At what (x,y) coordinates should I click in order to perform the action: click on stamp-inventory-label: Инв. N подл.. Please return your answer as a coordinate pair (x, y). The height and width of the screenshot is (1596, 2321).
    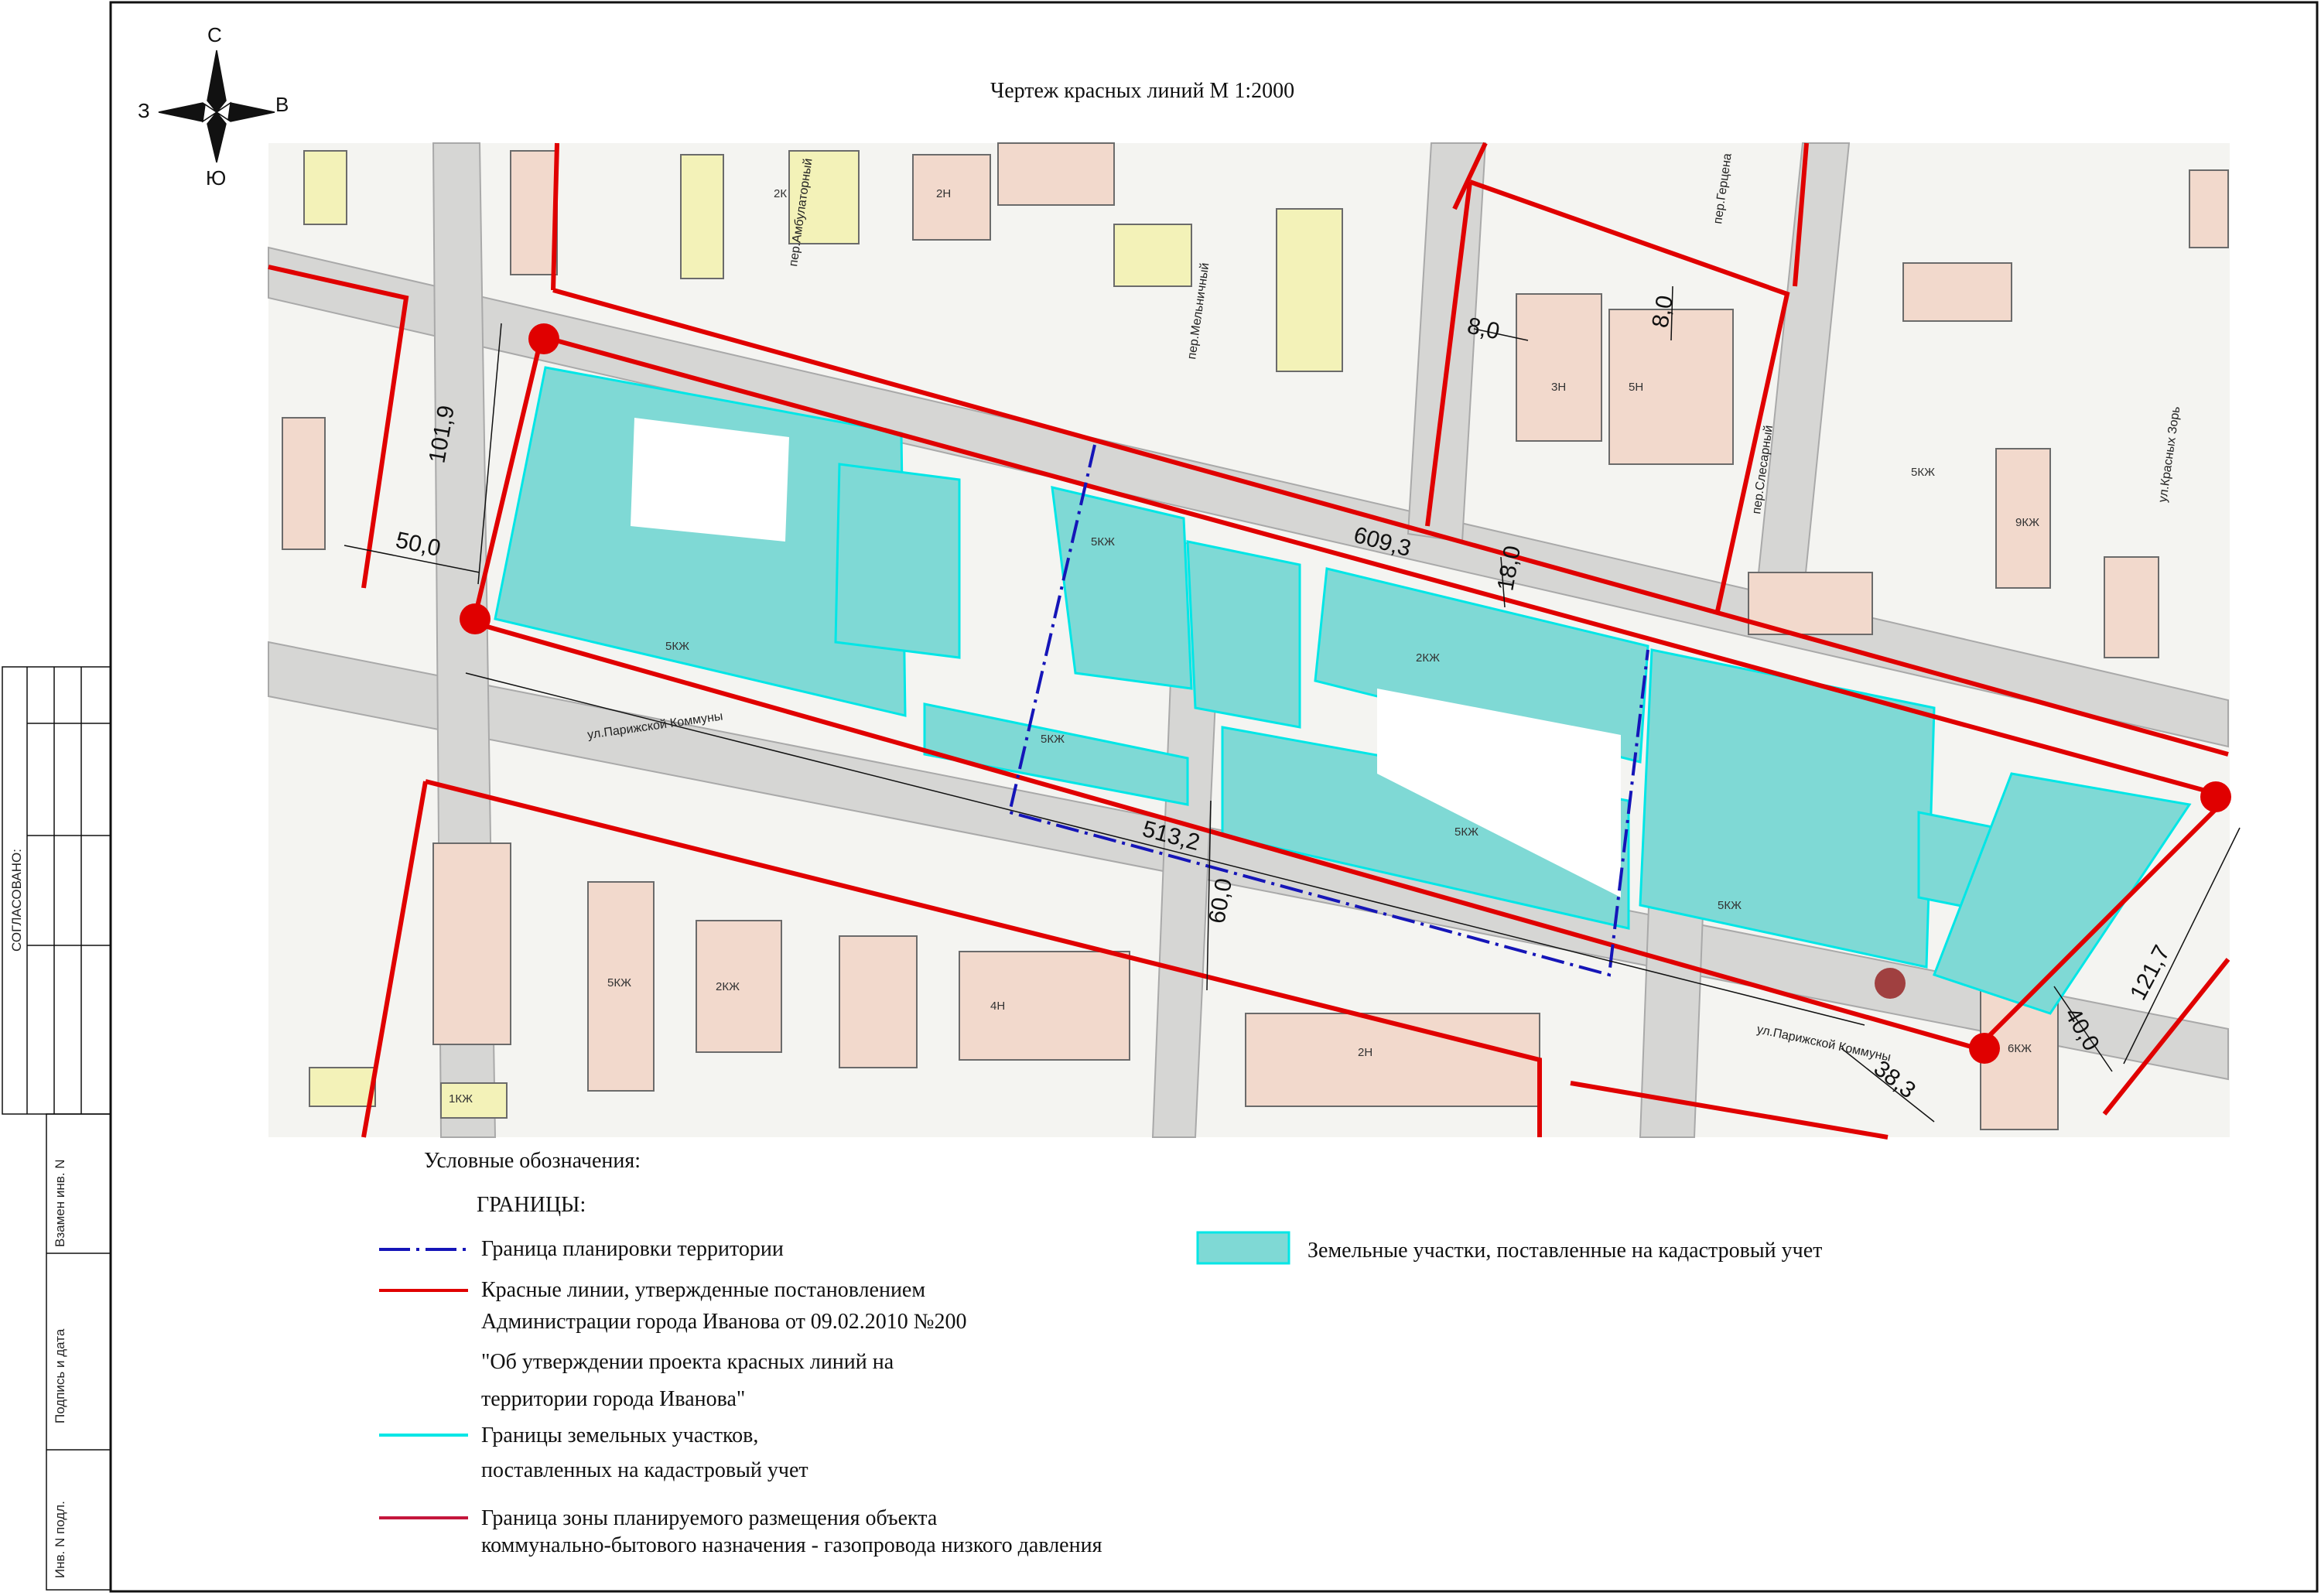
    Looking at the image, I should click on (60, 1539).